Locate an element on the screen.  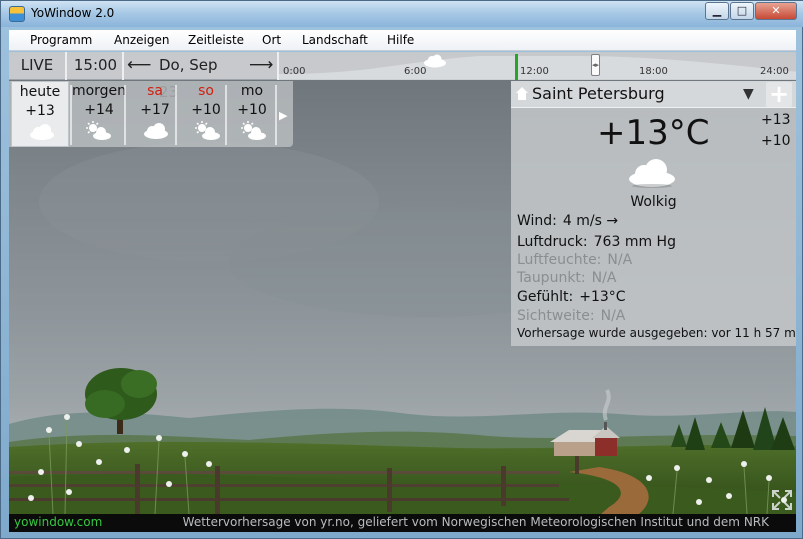
menu-ort: Ort is located at coordinates (271, 40).